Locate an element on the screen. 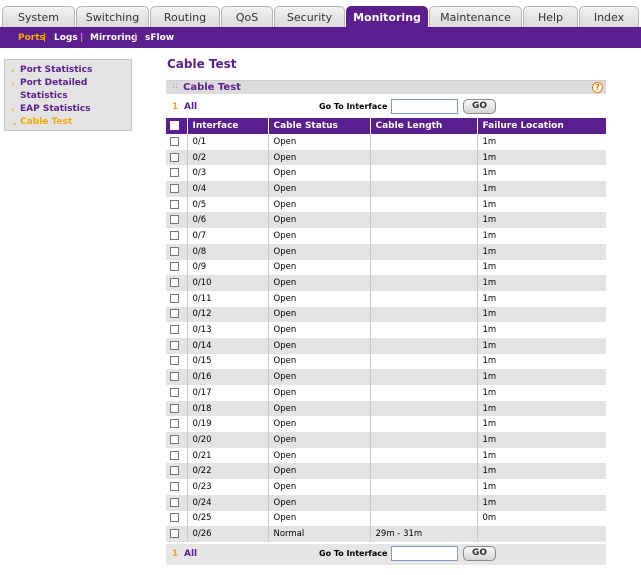 This screenshot has height=575, width=641. select-all-checkbox is located at coordinates (174, 125).